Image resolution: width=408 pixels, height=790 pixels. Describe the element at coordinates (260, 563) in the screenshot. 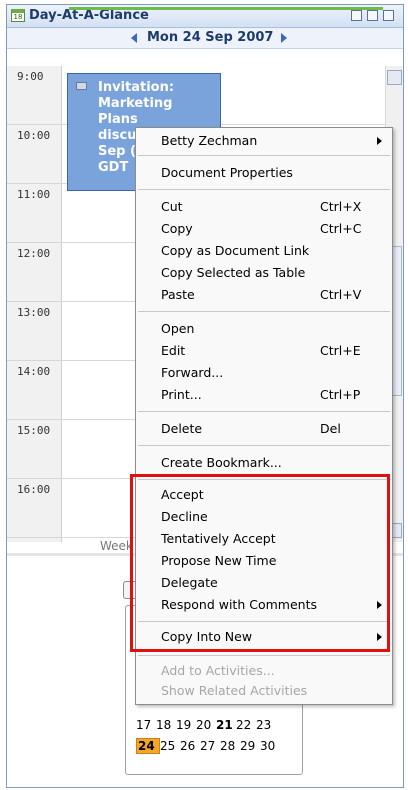

I see `highlight-box` at that location.